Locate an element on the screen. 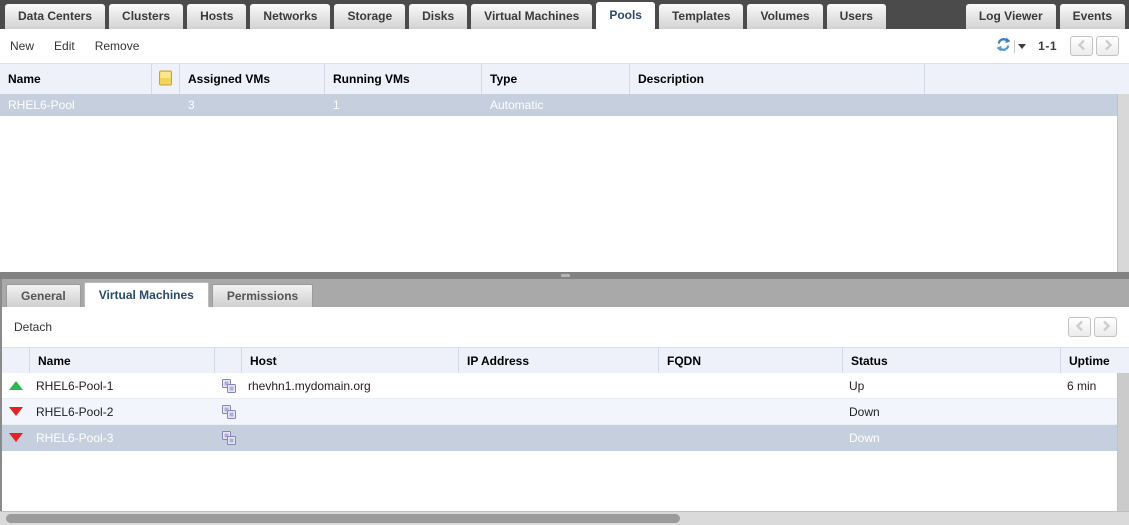  detail-tab-permissions: Permissions is located at coordinates (262, 295).